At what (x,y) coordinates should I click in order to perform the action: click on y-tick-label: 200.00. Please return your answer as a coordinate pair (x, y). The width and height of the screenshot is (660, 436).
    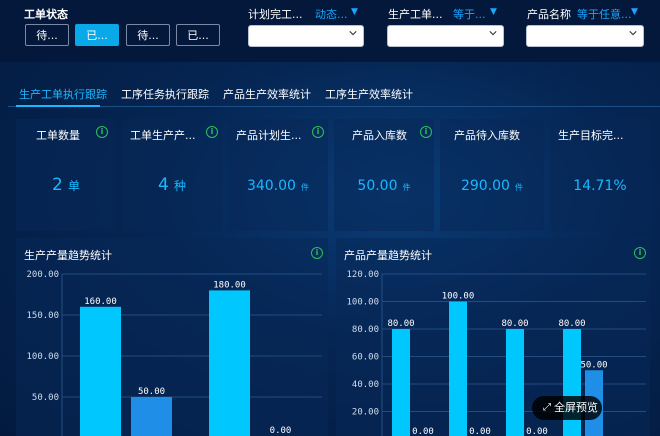
    Looking at the image, I should click on (42, 275).